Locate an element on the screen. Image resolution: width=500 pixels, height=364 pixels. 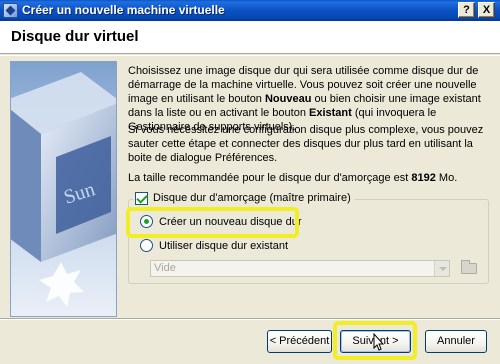
help-button: ? is located at coordinates (466, 10).